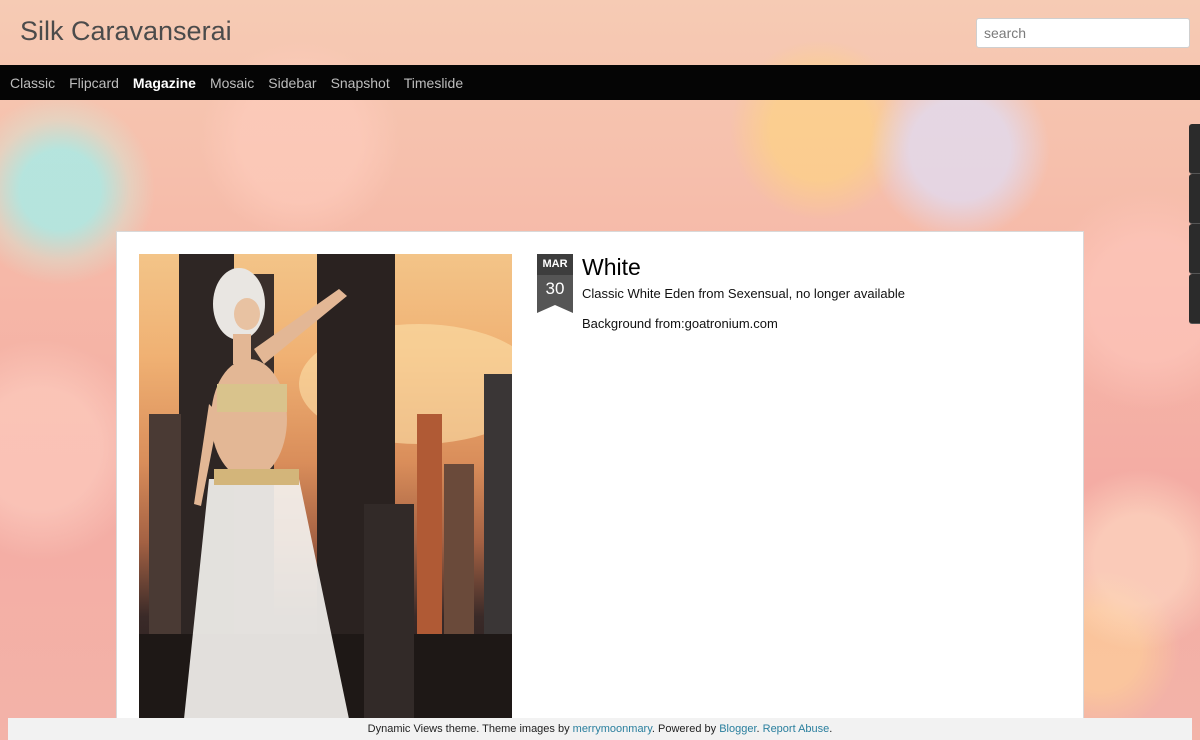 The height and width of the screenshot is (740, 1200). Describe the element at coordinates (360, 83) in the screenshot. I see `nav-item-snapshot: Snapshot` at that location.